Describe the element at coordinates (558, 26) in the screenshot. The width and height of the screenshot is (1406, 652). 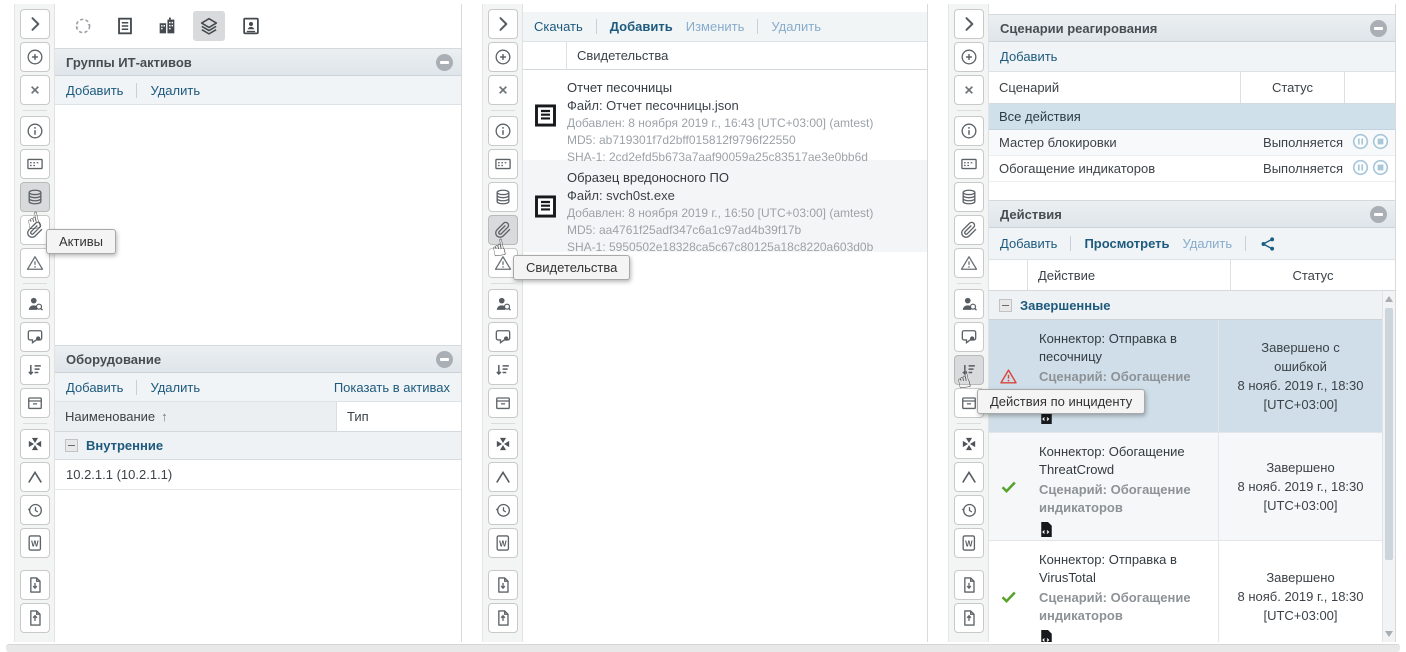
I see `download-button: Скачать` at that location.